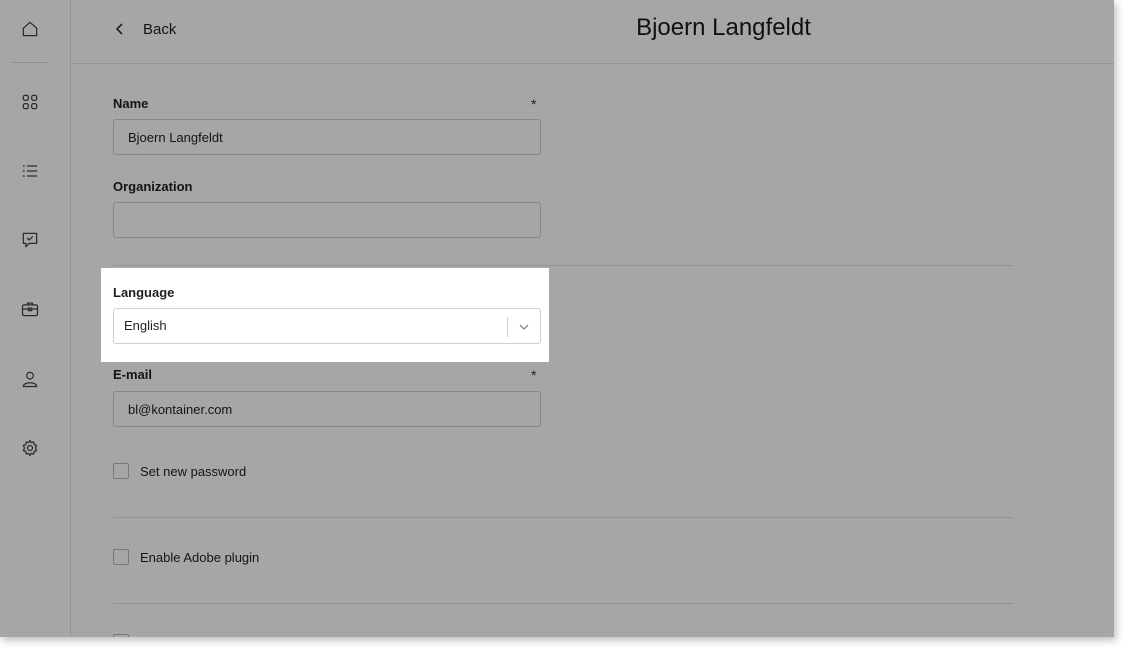  Describe the element at coordinates (327, 326) in the screenshot. I see `language-select: English` at that location.